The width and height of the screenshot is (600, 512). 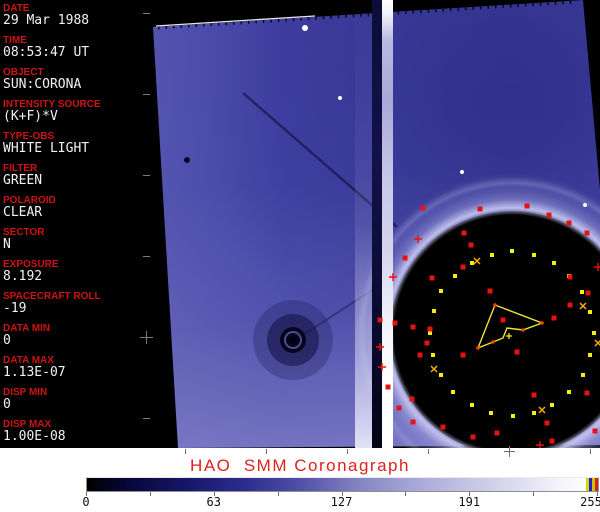 What do you see at coordinates (23, 212) in the screenshot?
I see `field-value: CLEAR` at bounding box center [23, 212].